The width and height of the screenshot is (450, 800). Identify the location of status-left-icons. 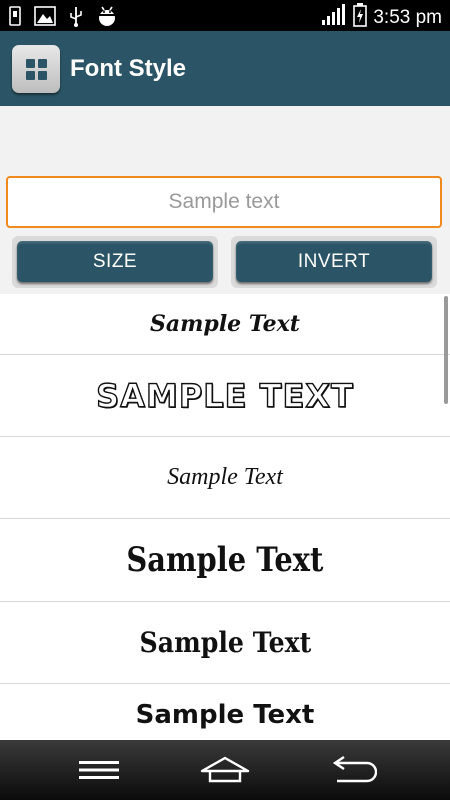
(63, 16).